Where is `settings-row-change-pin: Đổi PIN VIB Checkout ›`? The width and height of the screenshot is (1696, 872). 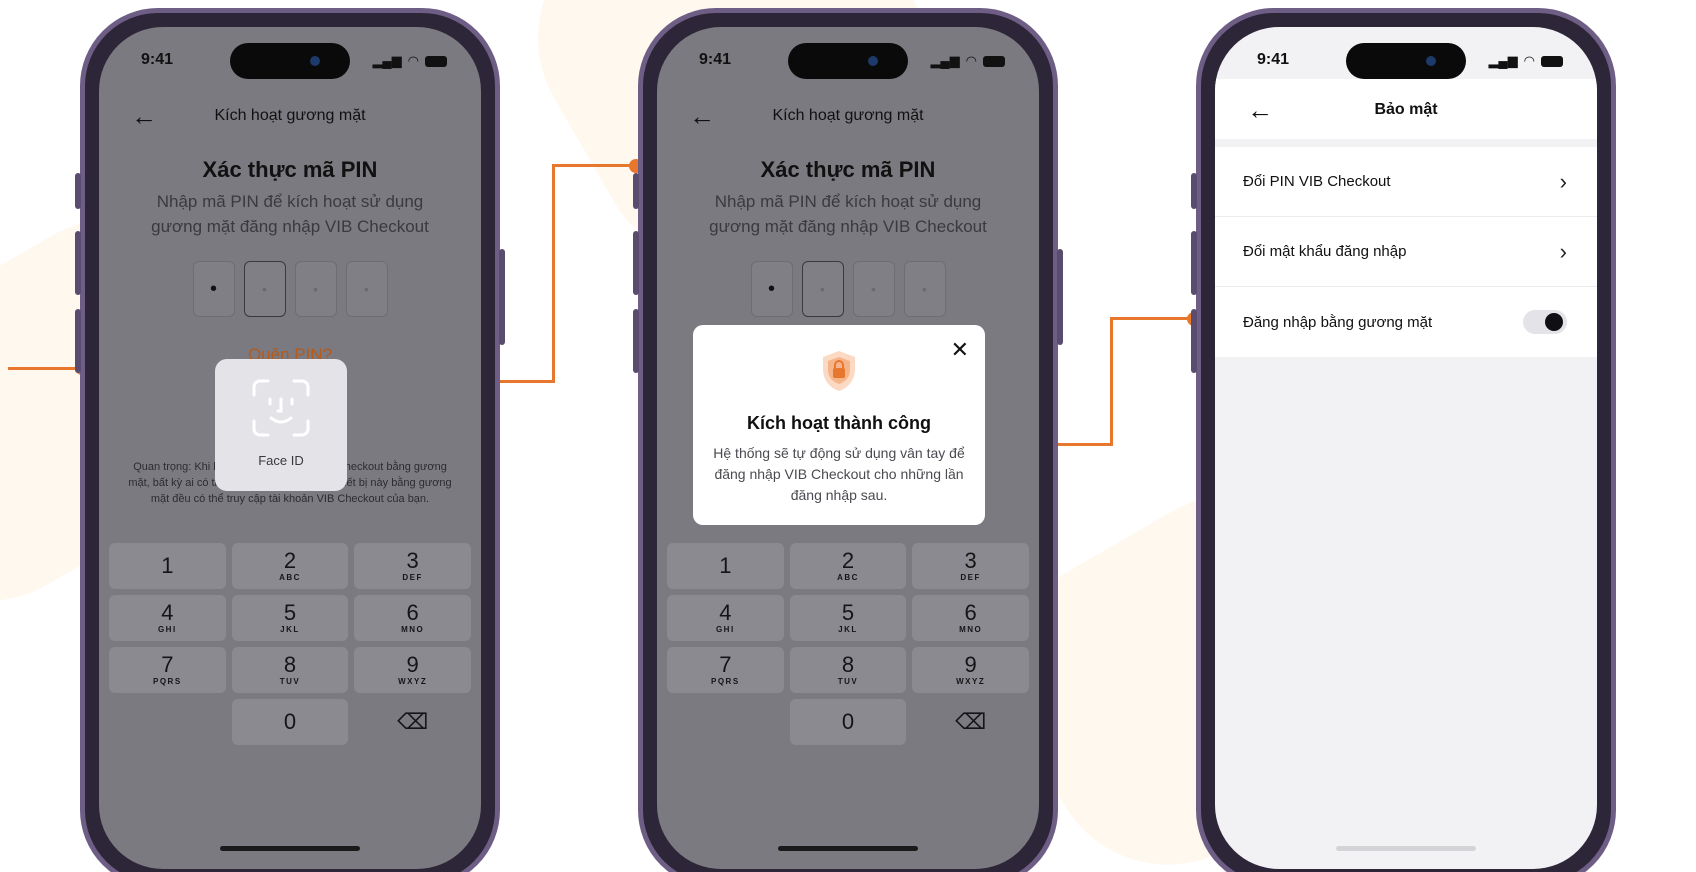
settings-row-change-pin: Đổi PIN VIB Checkout › is located at coordinates (1406, 182).